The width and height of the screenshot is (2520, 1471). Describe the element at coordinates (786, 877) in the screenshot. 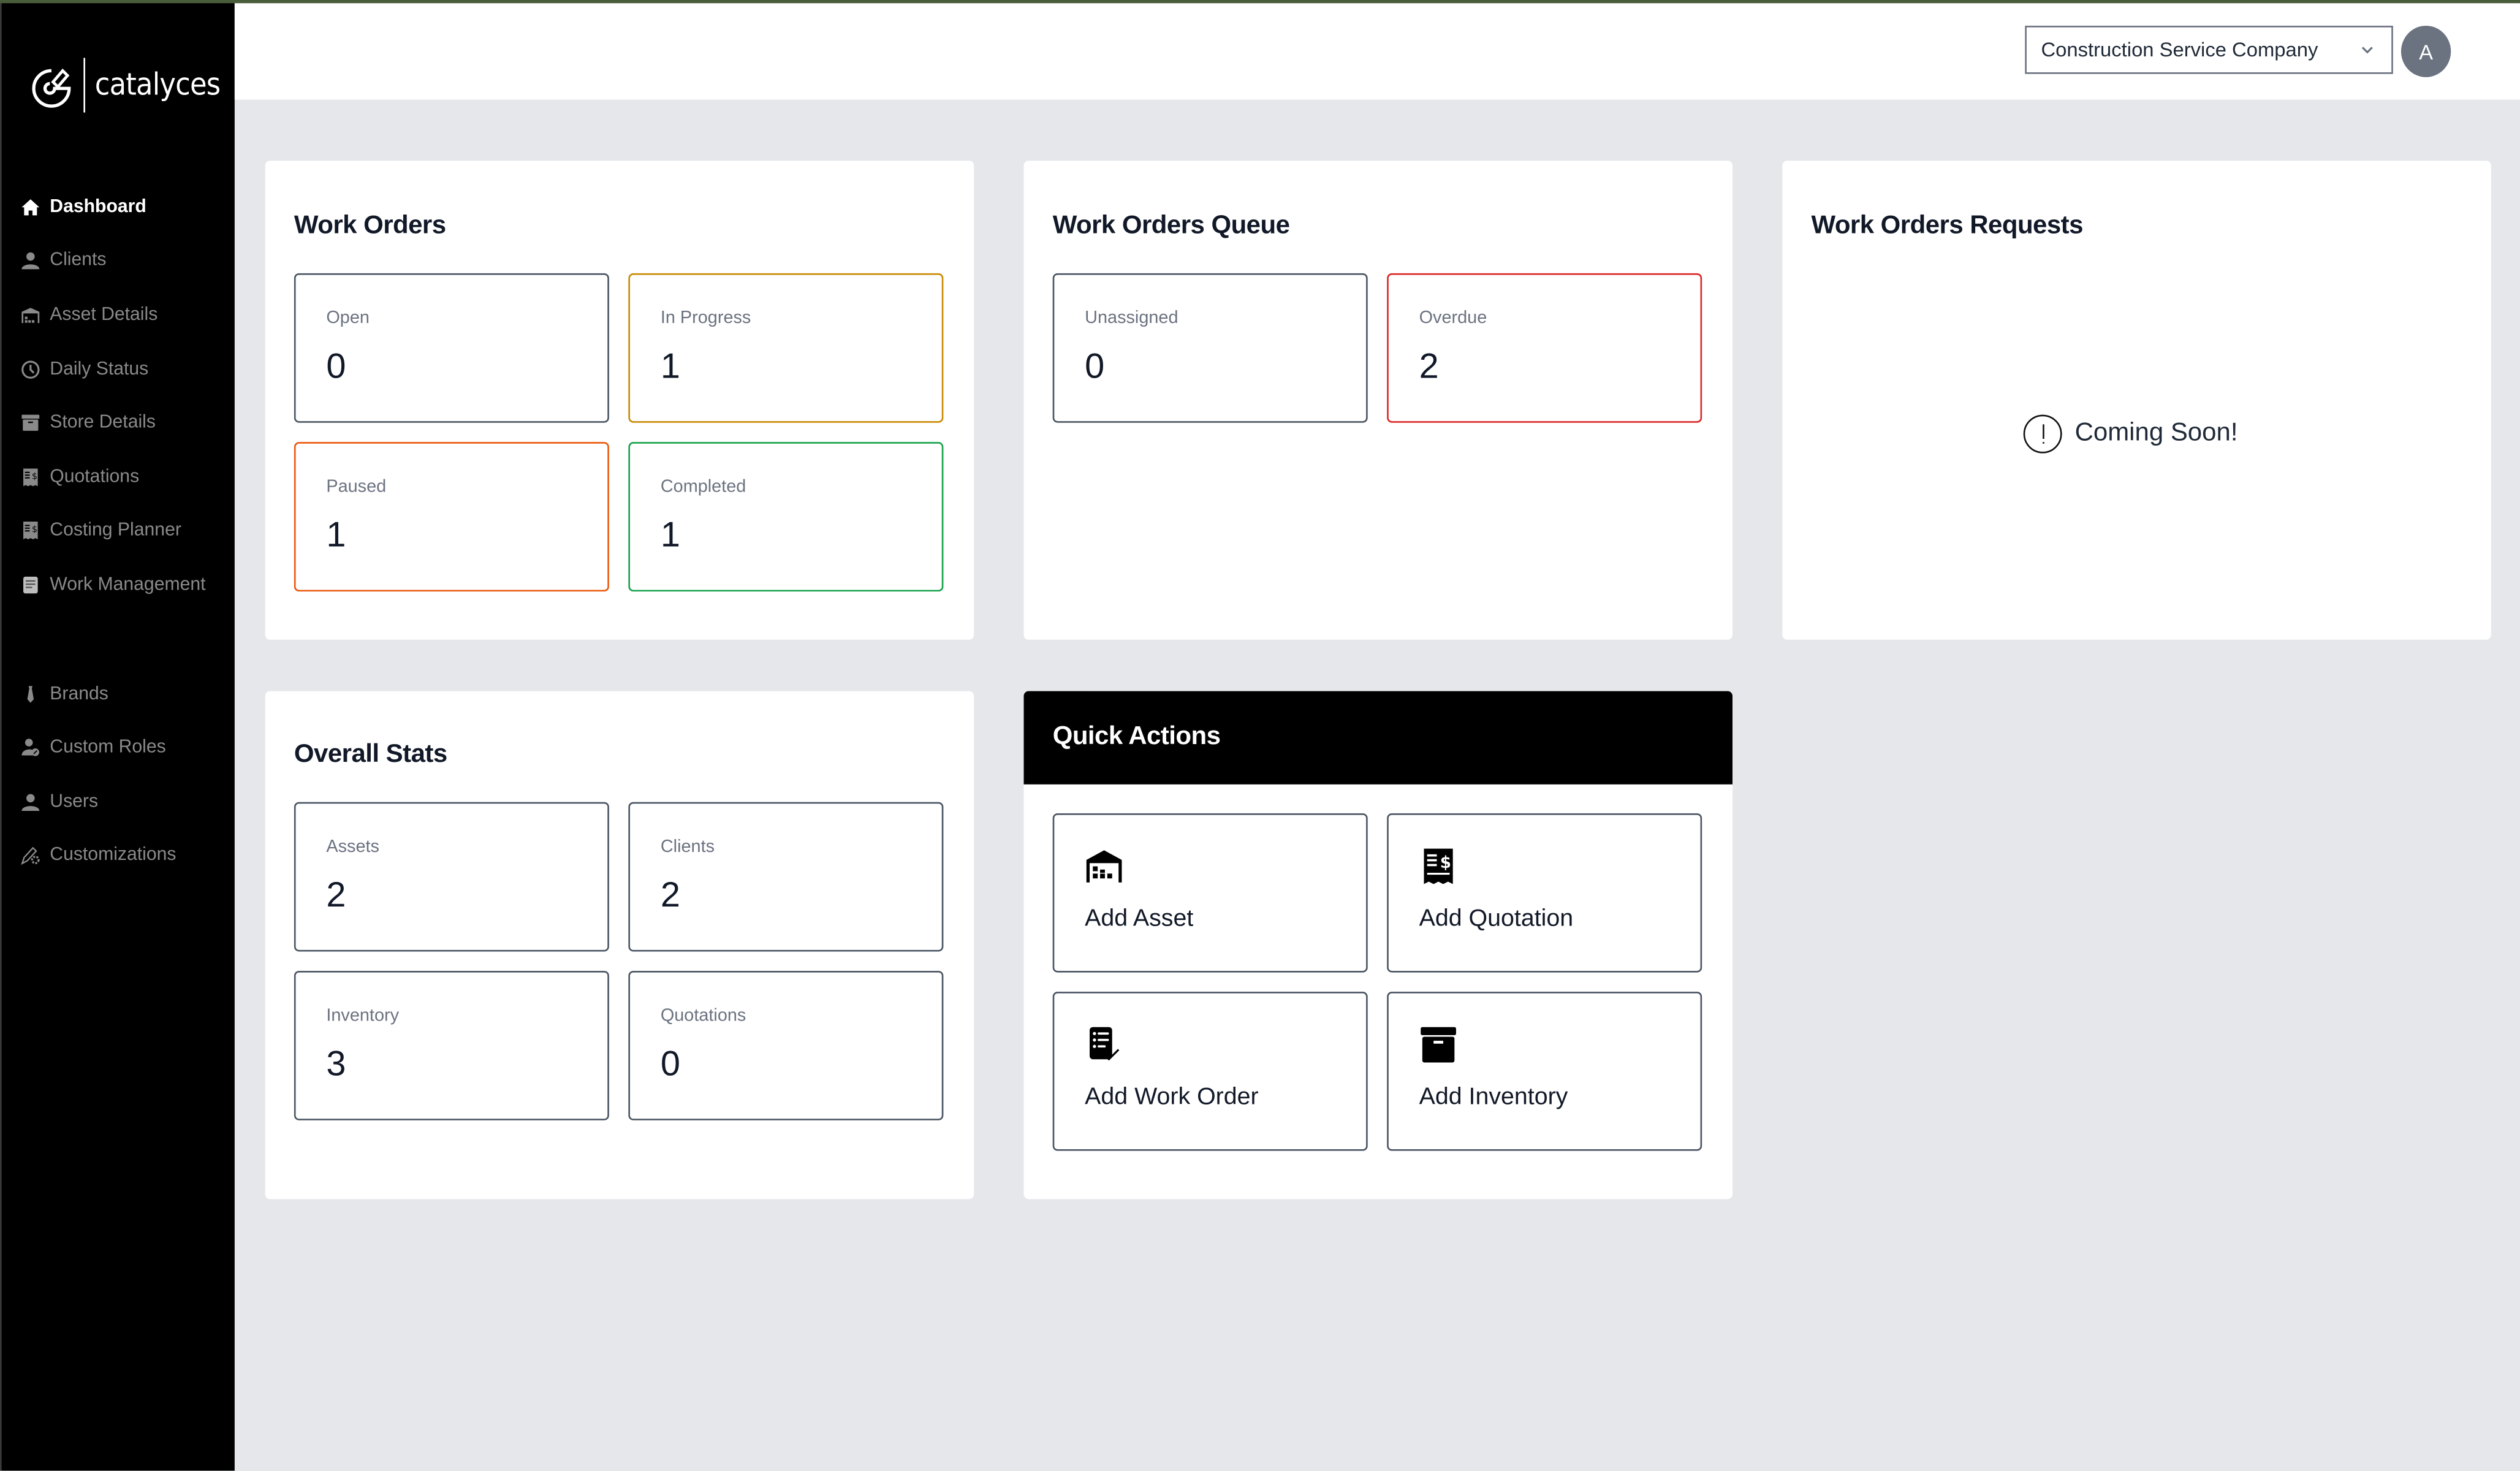

I see `stat-clients: Clients 2` at that location.